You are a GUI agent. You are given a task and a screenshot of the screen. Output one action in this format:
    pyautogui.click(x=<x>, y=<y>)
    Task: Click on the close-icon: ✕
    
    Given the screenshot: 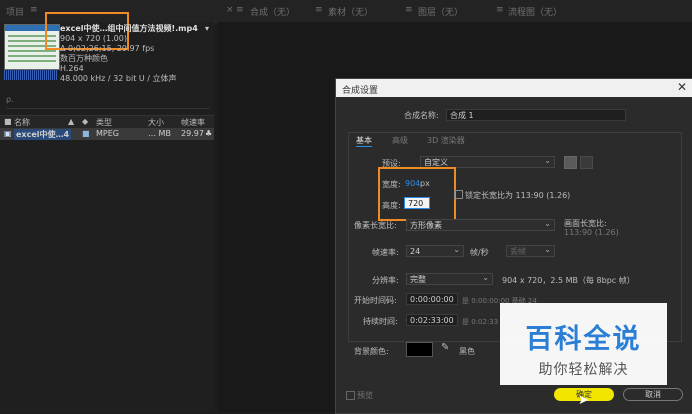 What is the action you would take?
    pyautogui.click(x=682, y=87)
    